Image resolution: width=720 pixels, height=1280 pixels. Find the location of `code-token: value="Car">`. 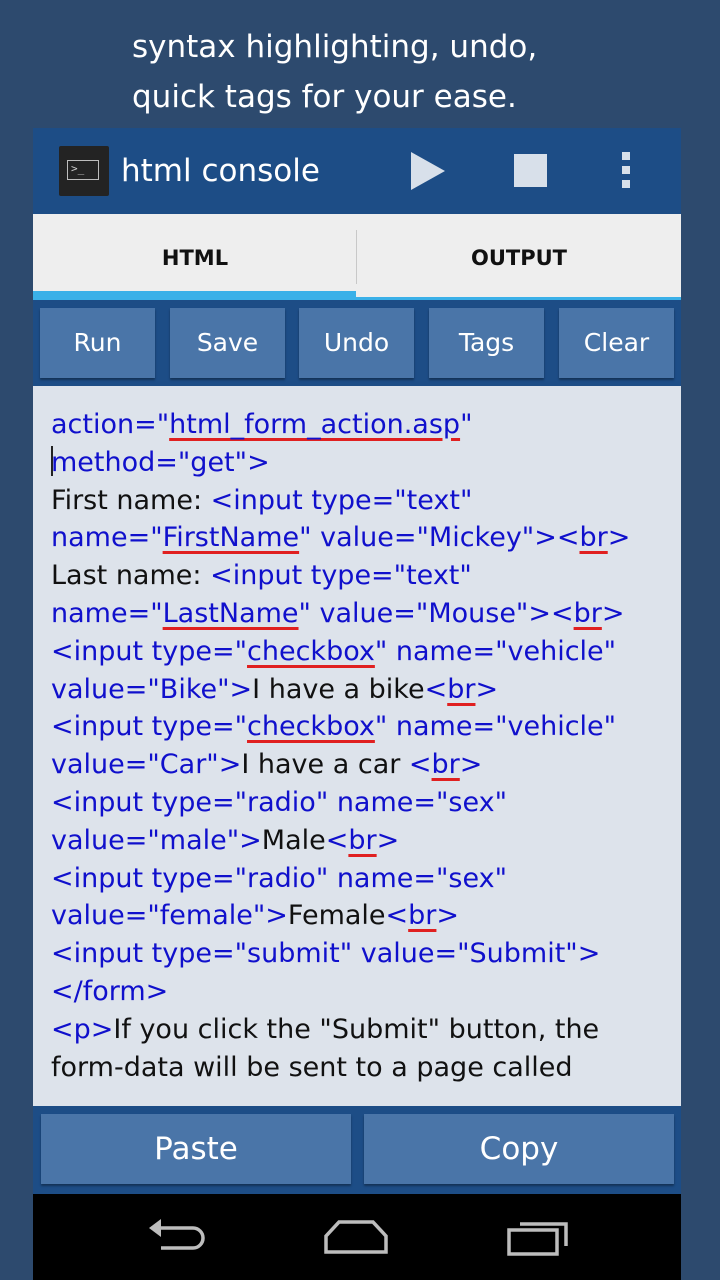

code-token: value="Car"> is located at coordinates (146, 765).